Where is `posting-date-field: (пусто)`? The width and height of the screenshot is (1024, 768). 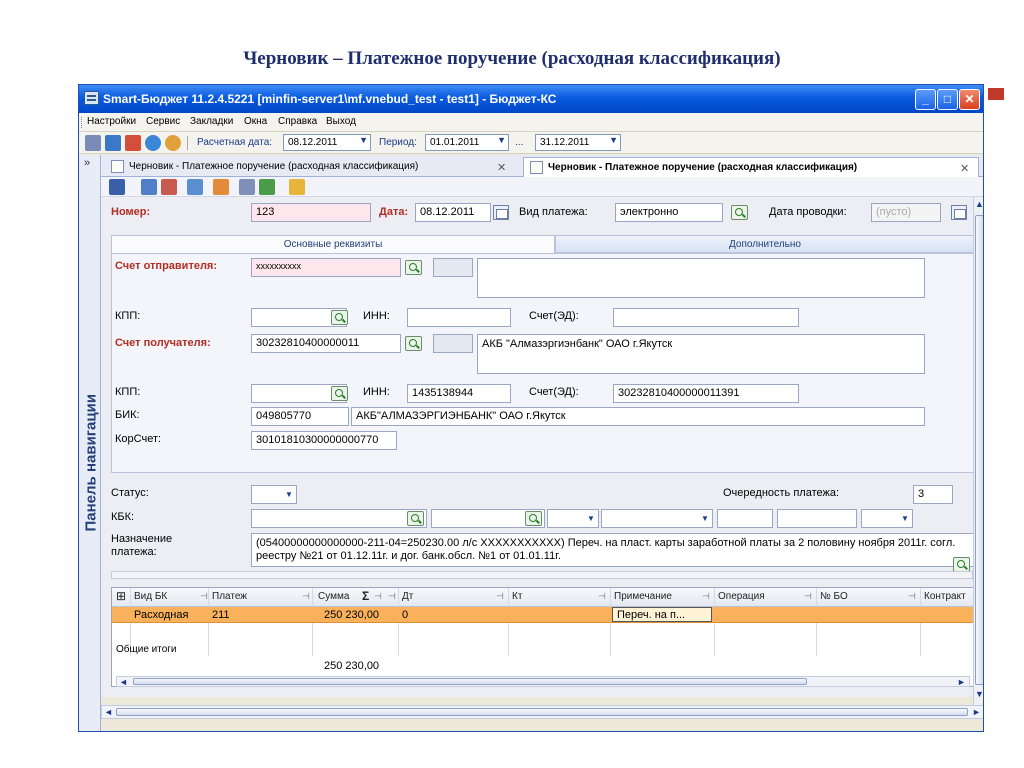
posting-date-field: (пусто) is located at coordinates (906, 212).